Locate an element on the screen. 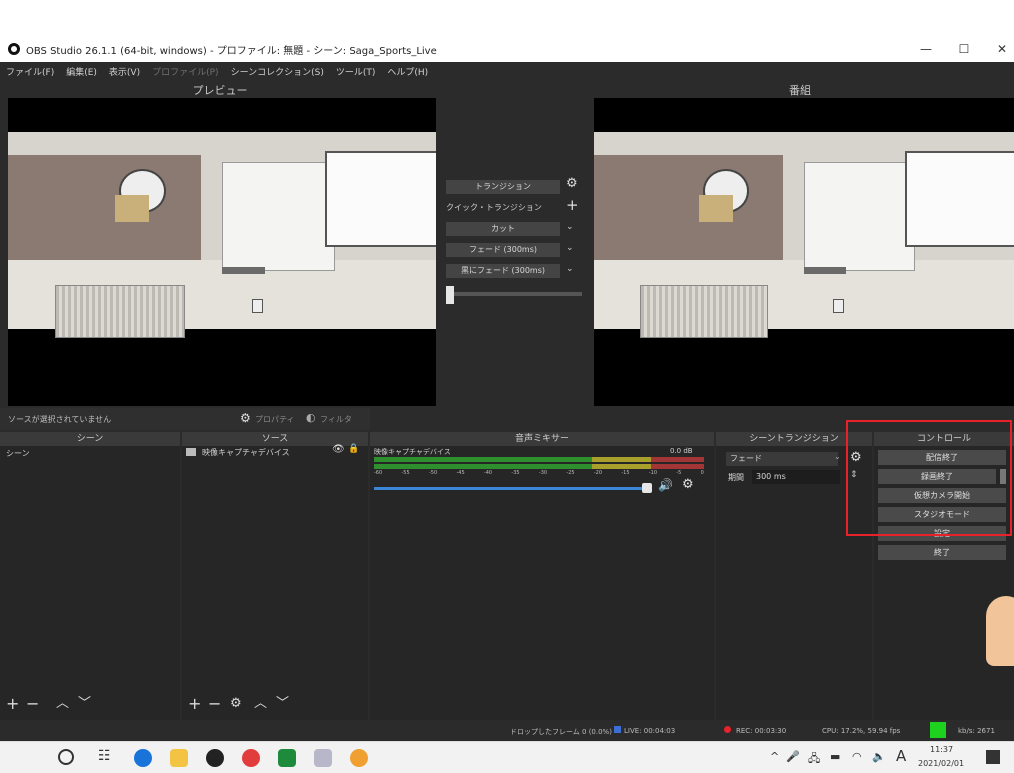  add-scene-button: + is located at coordinates (12, 704).